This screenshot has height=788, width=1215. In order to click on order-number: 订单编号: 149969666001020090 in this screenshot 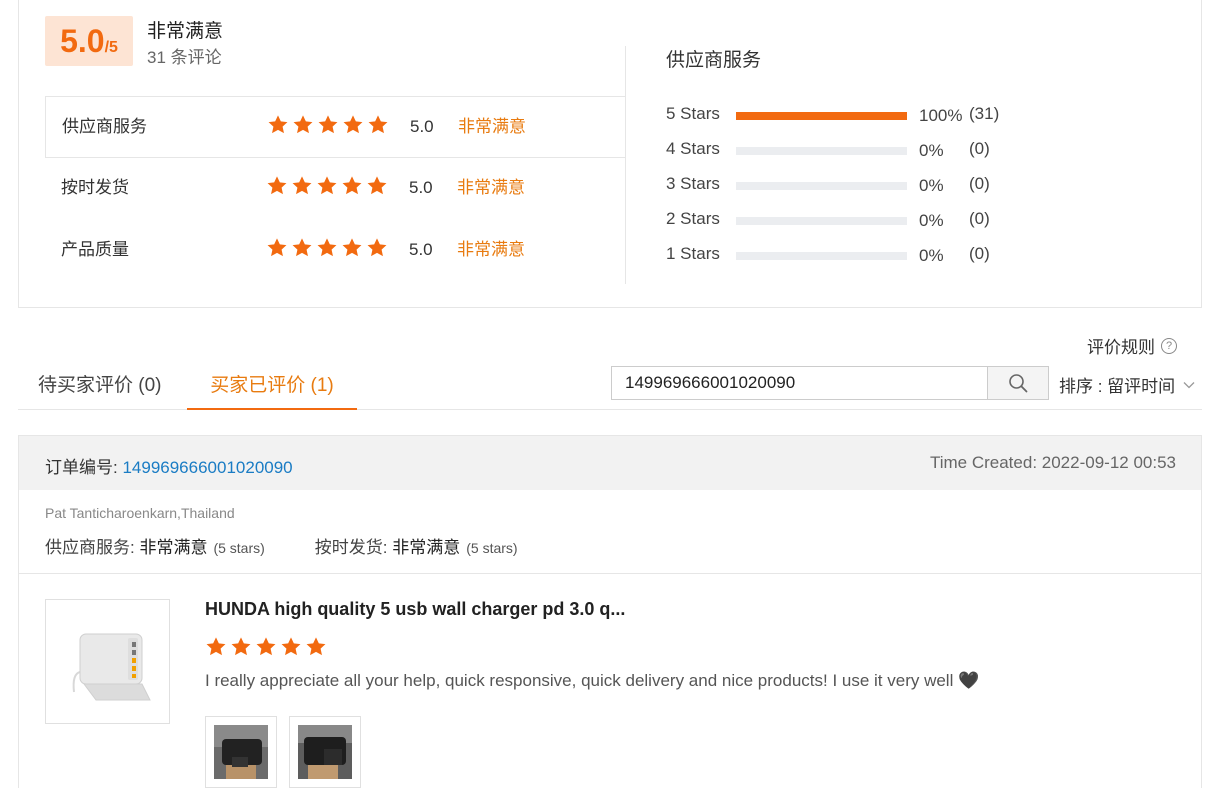, I will do `click(169, 465)`.